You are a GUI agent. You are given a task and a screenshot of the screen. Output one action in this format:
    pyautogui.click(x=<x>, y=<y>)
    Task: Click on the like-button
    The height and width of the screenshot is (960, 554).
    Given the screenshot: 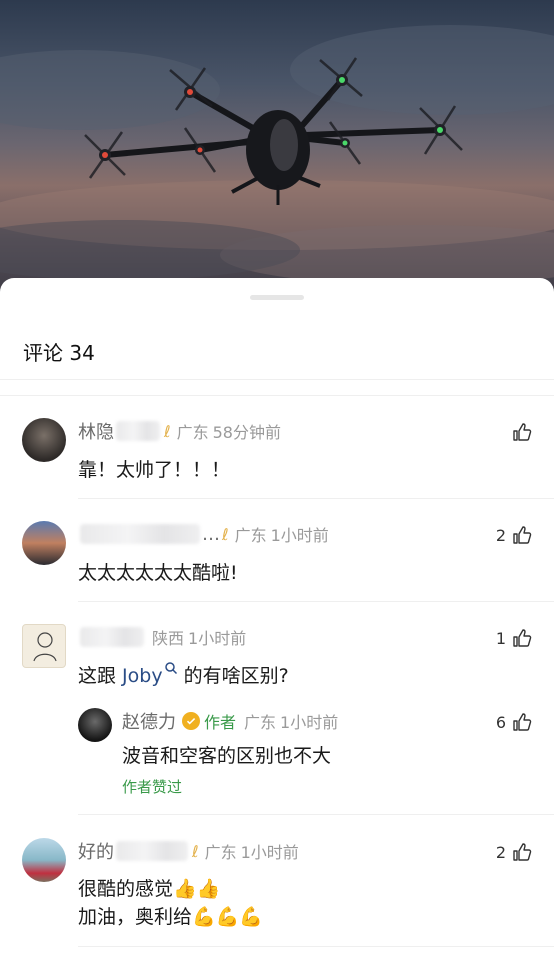 What is the action you would take?
    pyautogui.click(x=519, y=432)
    